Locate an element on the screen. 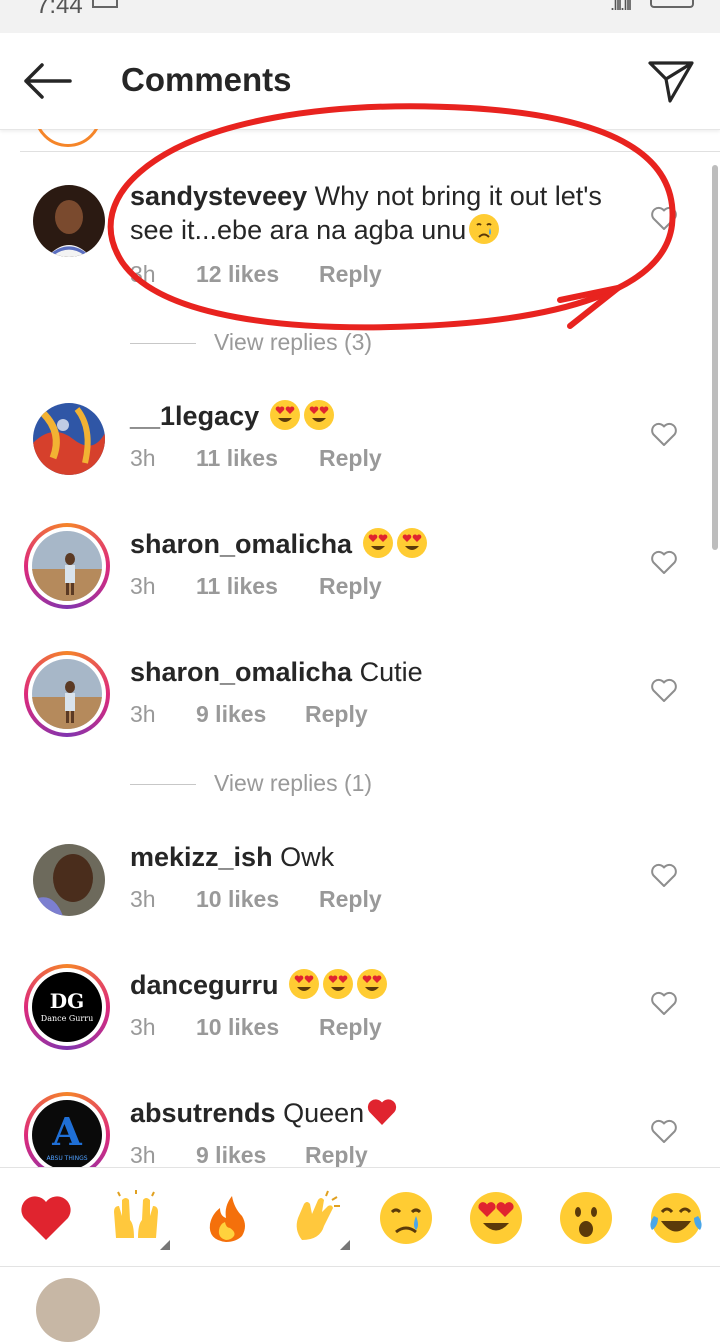 This screenshot has height=1342, width=720. view-replies-button: View replies (3) is located at coordinates (251, 342).